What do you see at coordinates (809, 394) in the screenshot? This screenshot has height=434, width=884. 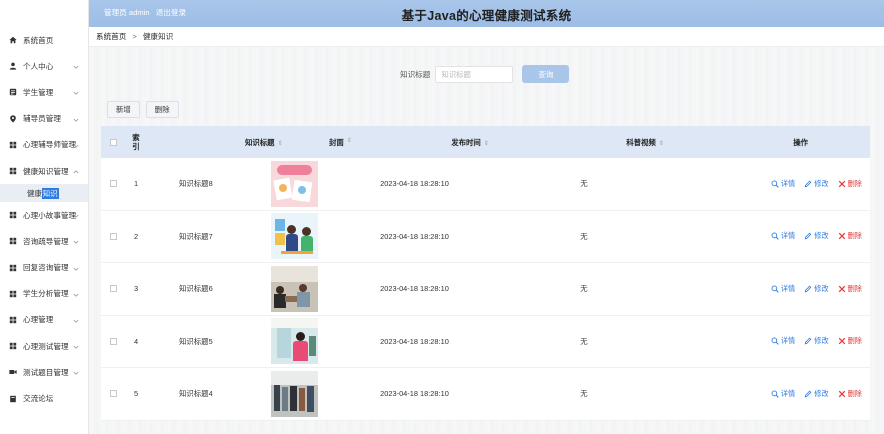 I see `edit-icon` at bounding box center [809, 394].